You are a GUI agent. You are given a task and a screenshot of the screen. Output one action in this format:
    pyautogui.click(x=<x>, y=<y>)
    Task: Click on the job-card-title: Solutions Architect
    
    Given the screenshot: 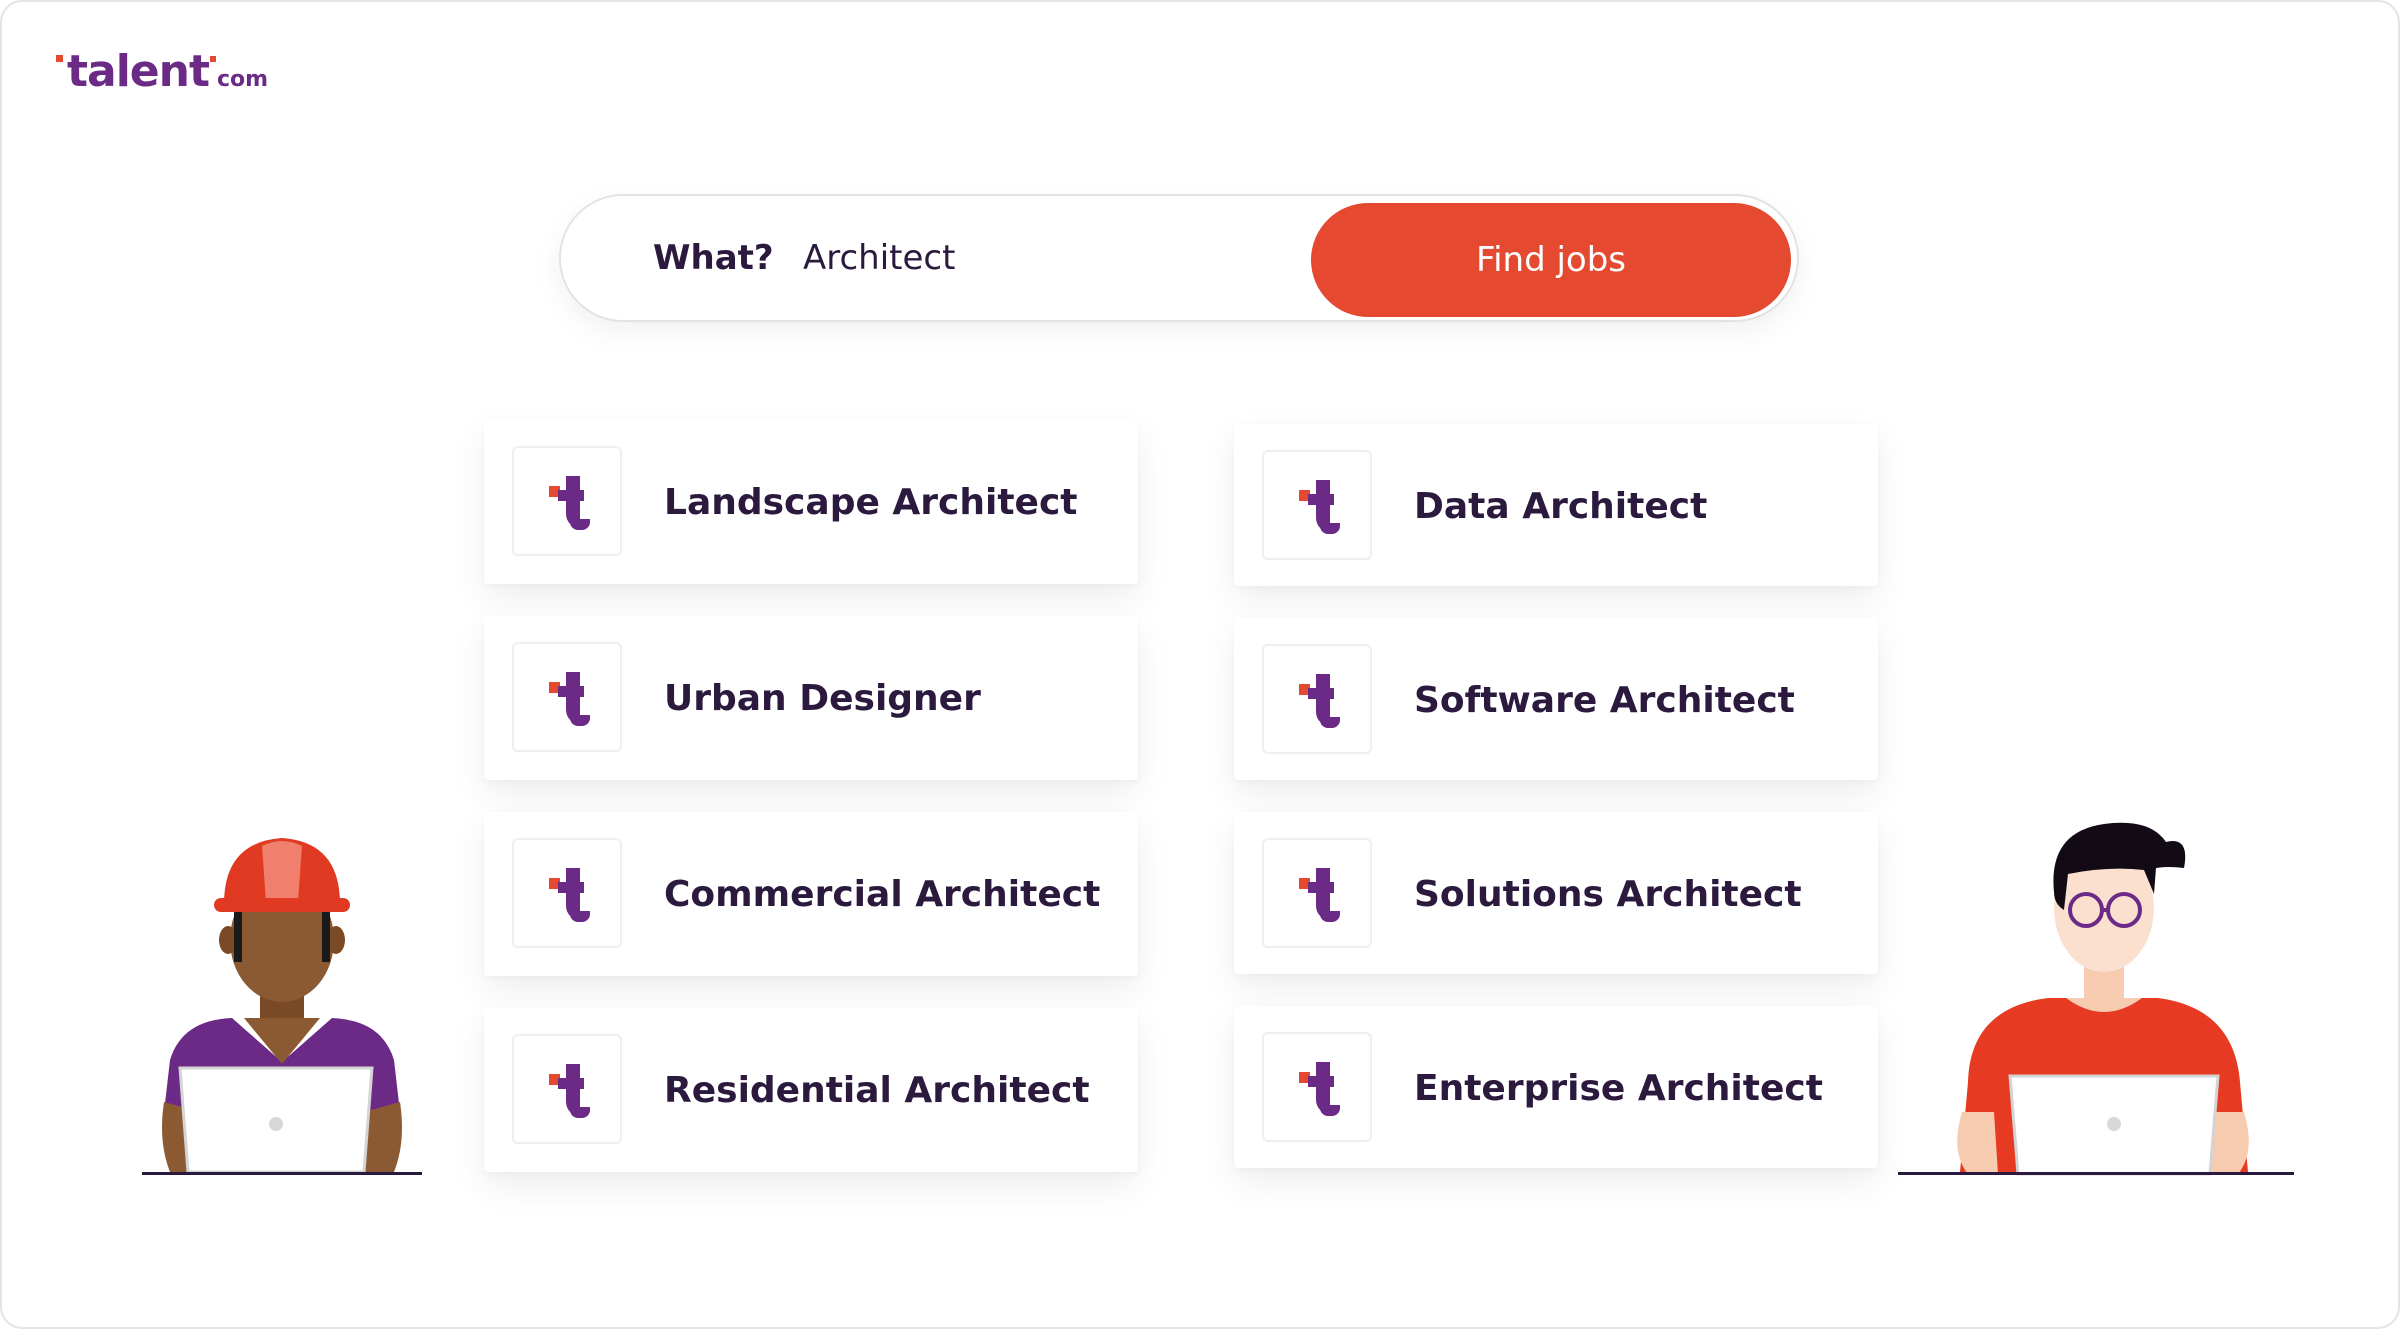 What is the action you would take?
    pyautogui.click(x=1608, y=894)
    